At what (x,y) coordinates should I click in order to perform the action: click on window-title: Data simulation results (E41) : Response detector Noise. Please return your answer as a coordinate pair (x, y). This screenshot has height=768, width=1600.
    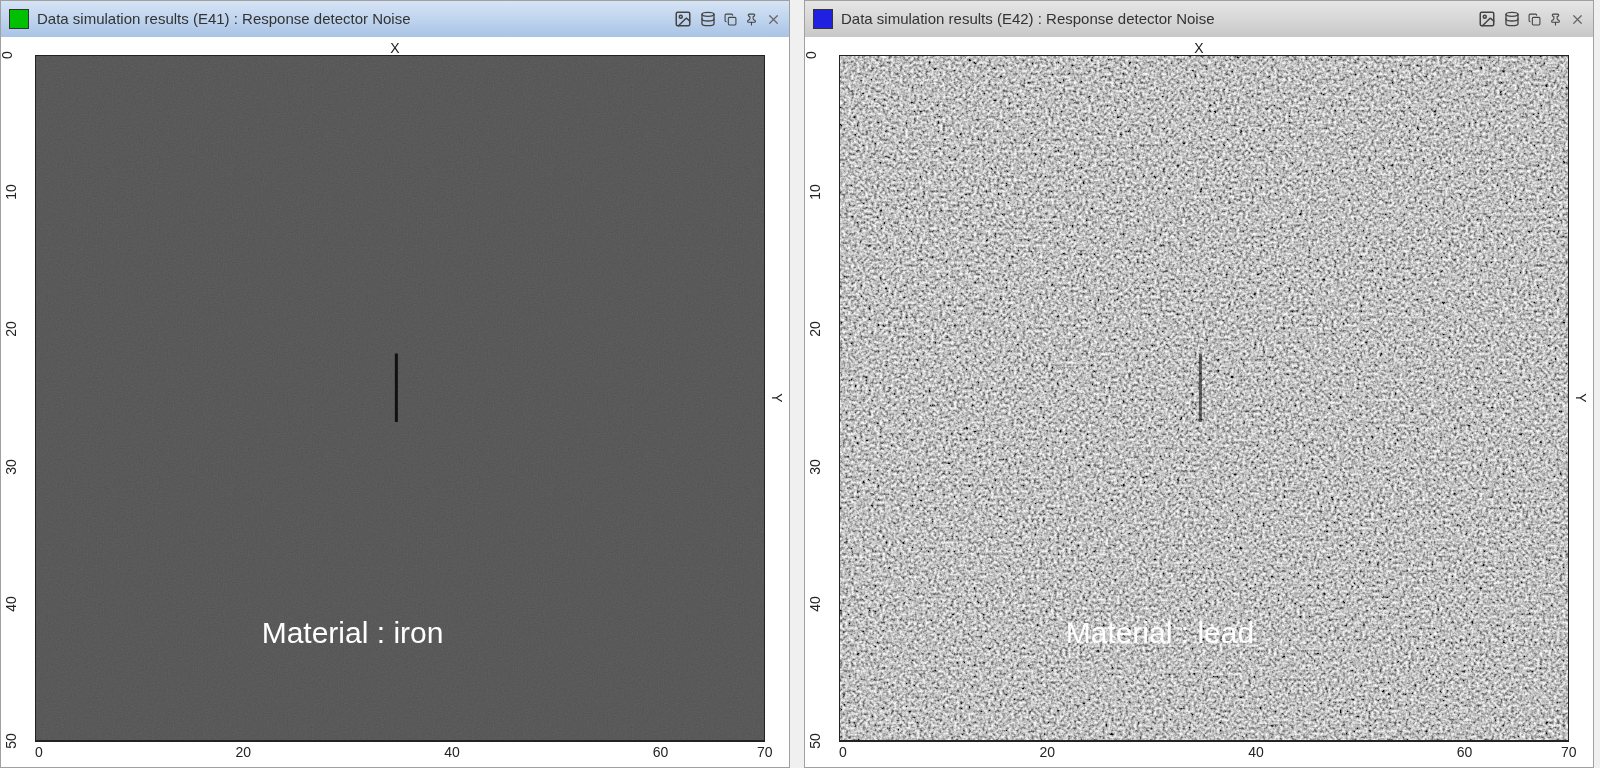
    Looking at the image, I should click on (224, 18).